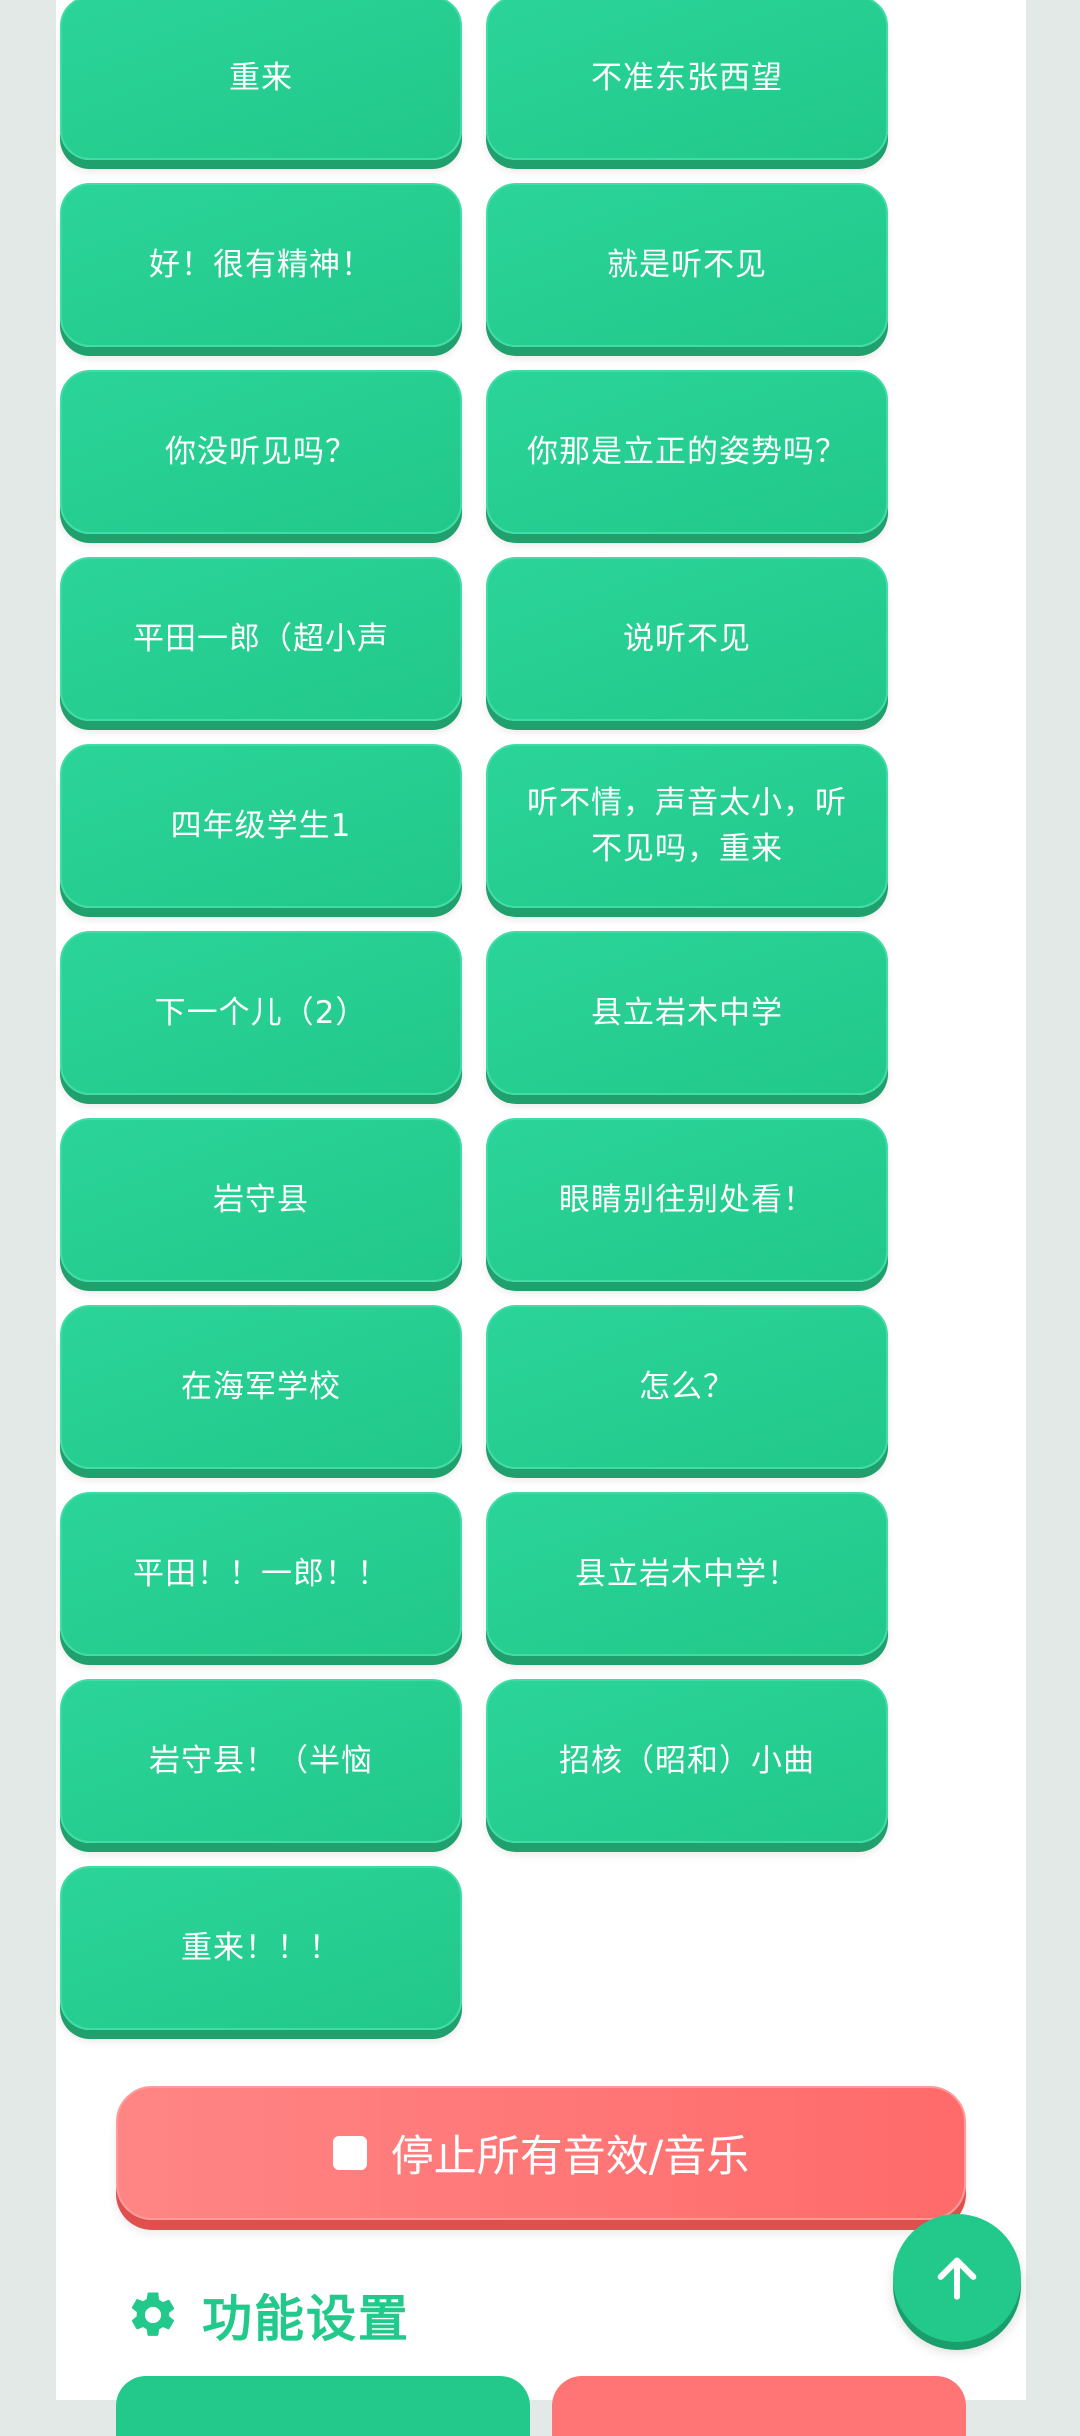 The image size is (1080, 2436). I want to click on sound-button: 岩守县, so click(261, 1200).